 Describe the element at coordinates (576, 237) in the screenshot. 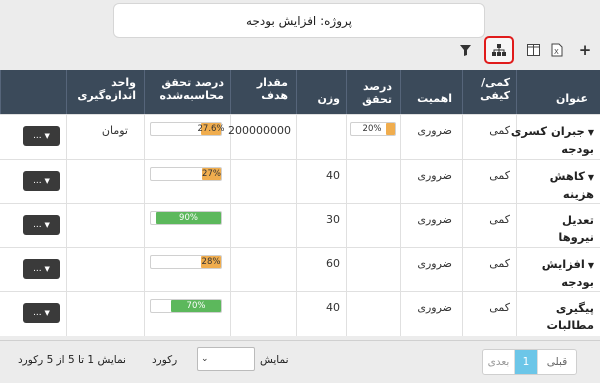

I see `row-title-line2: نیروها` at that location.